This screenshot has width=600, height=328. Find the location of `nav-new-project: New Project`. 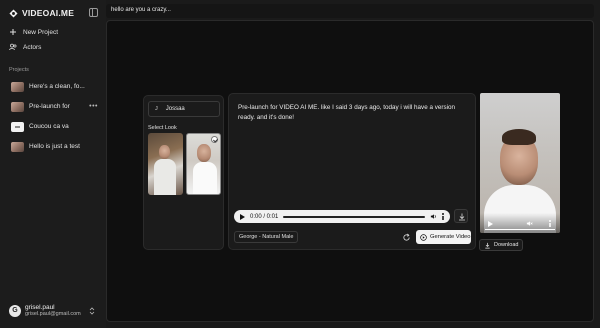

nav-new-project: New Project is located at coordinates (33, 32).